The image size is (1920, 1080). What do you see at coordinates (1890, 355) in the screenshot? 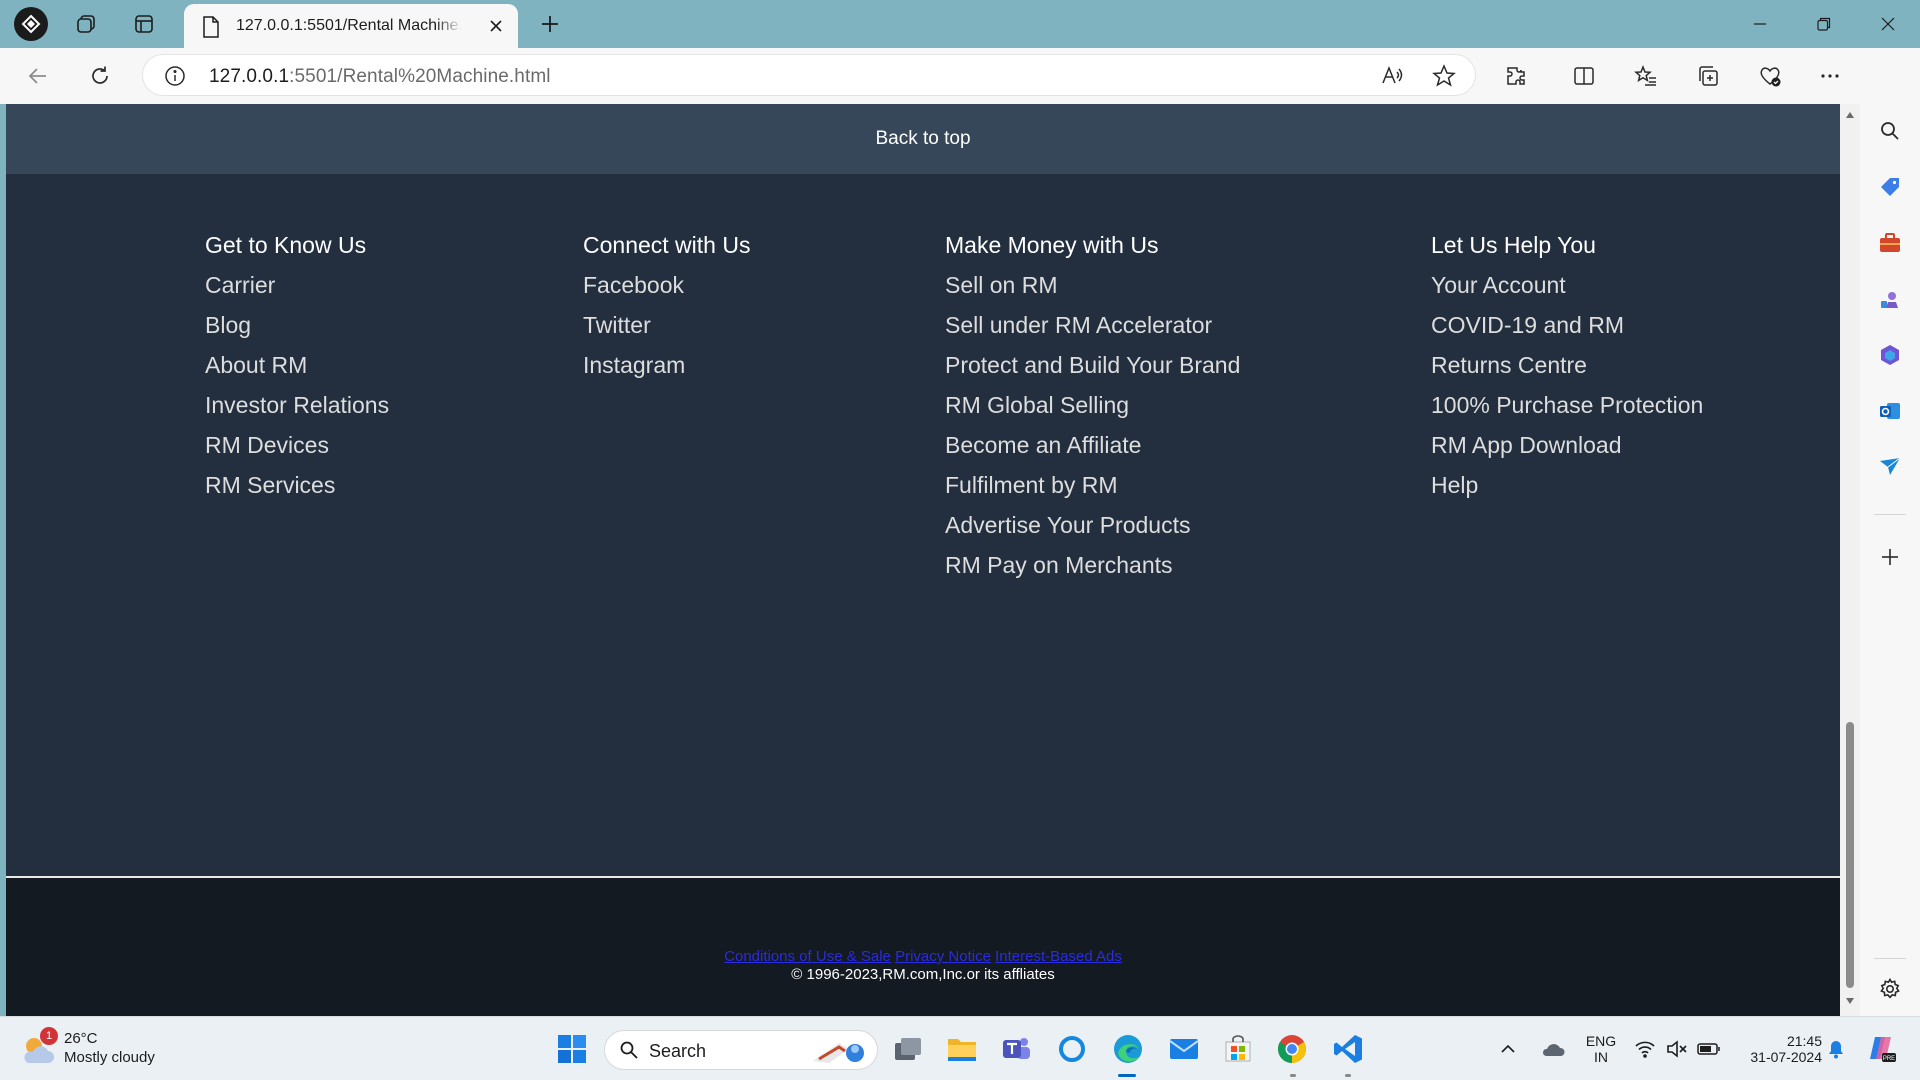
I see `m365-copilot-icon` at bounding box center [1890, 355].